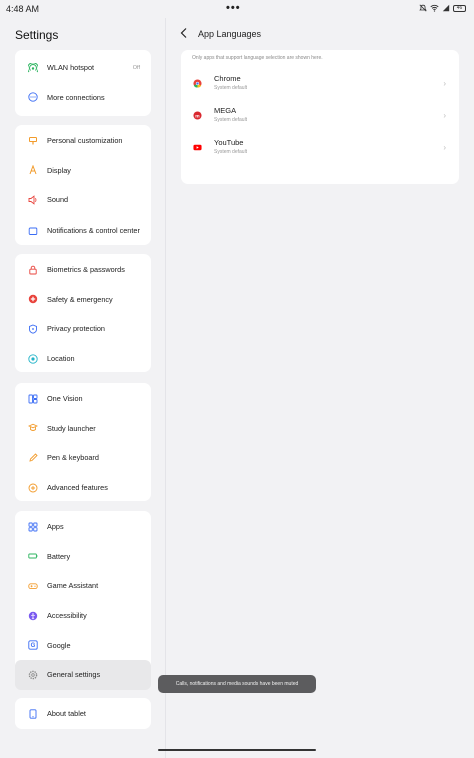 Image resolution: width=474 pixels, height=758 pixels. What do you see at coordinates (33, 141) in the screenshot?
I see `customization-icon` at bounding box center [33, 141].